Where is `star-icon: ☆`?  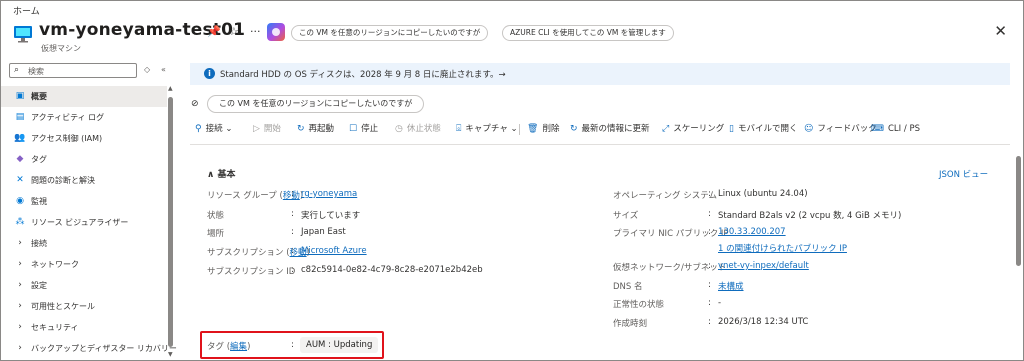
star-icon: ☆ is located at coordinates (234, 31).